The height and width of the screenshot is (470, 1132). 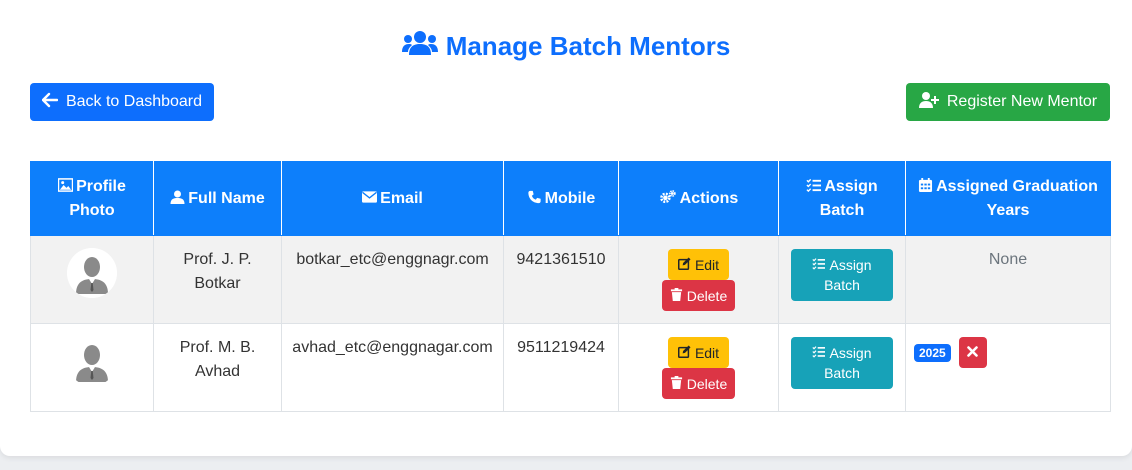 What do you see at coordinates (179, 198) in the screenshot?
I see `user-icon` at bounding box center [179, 198].